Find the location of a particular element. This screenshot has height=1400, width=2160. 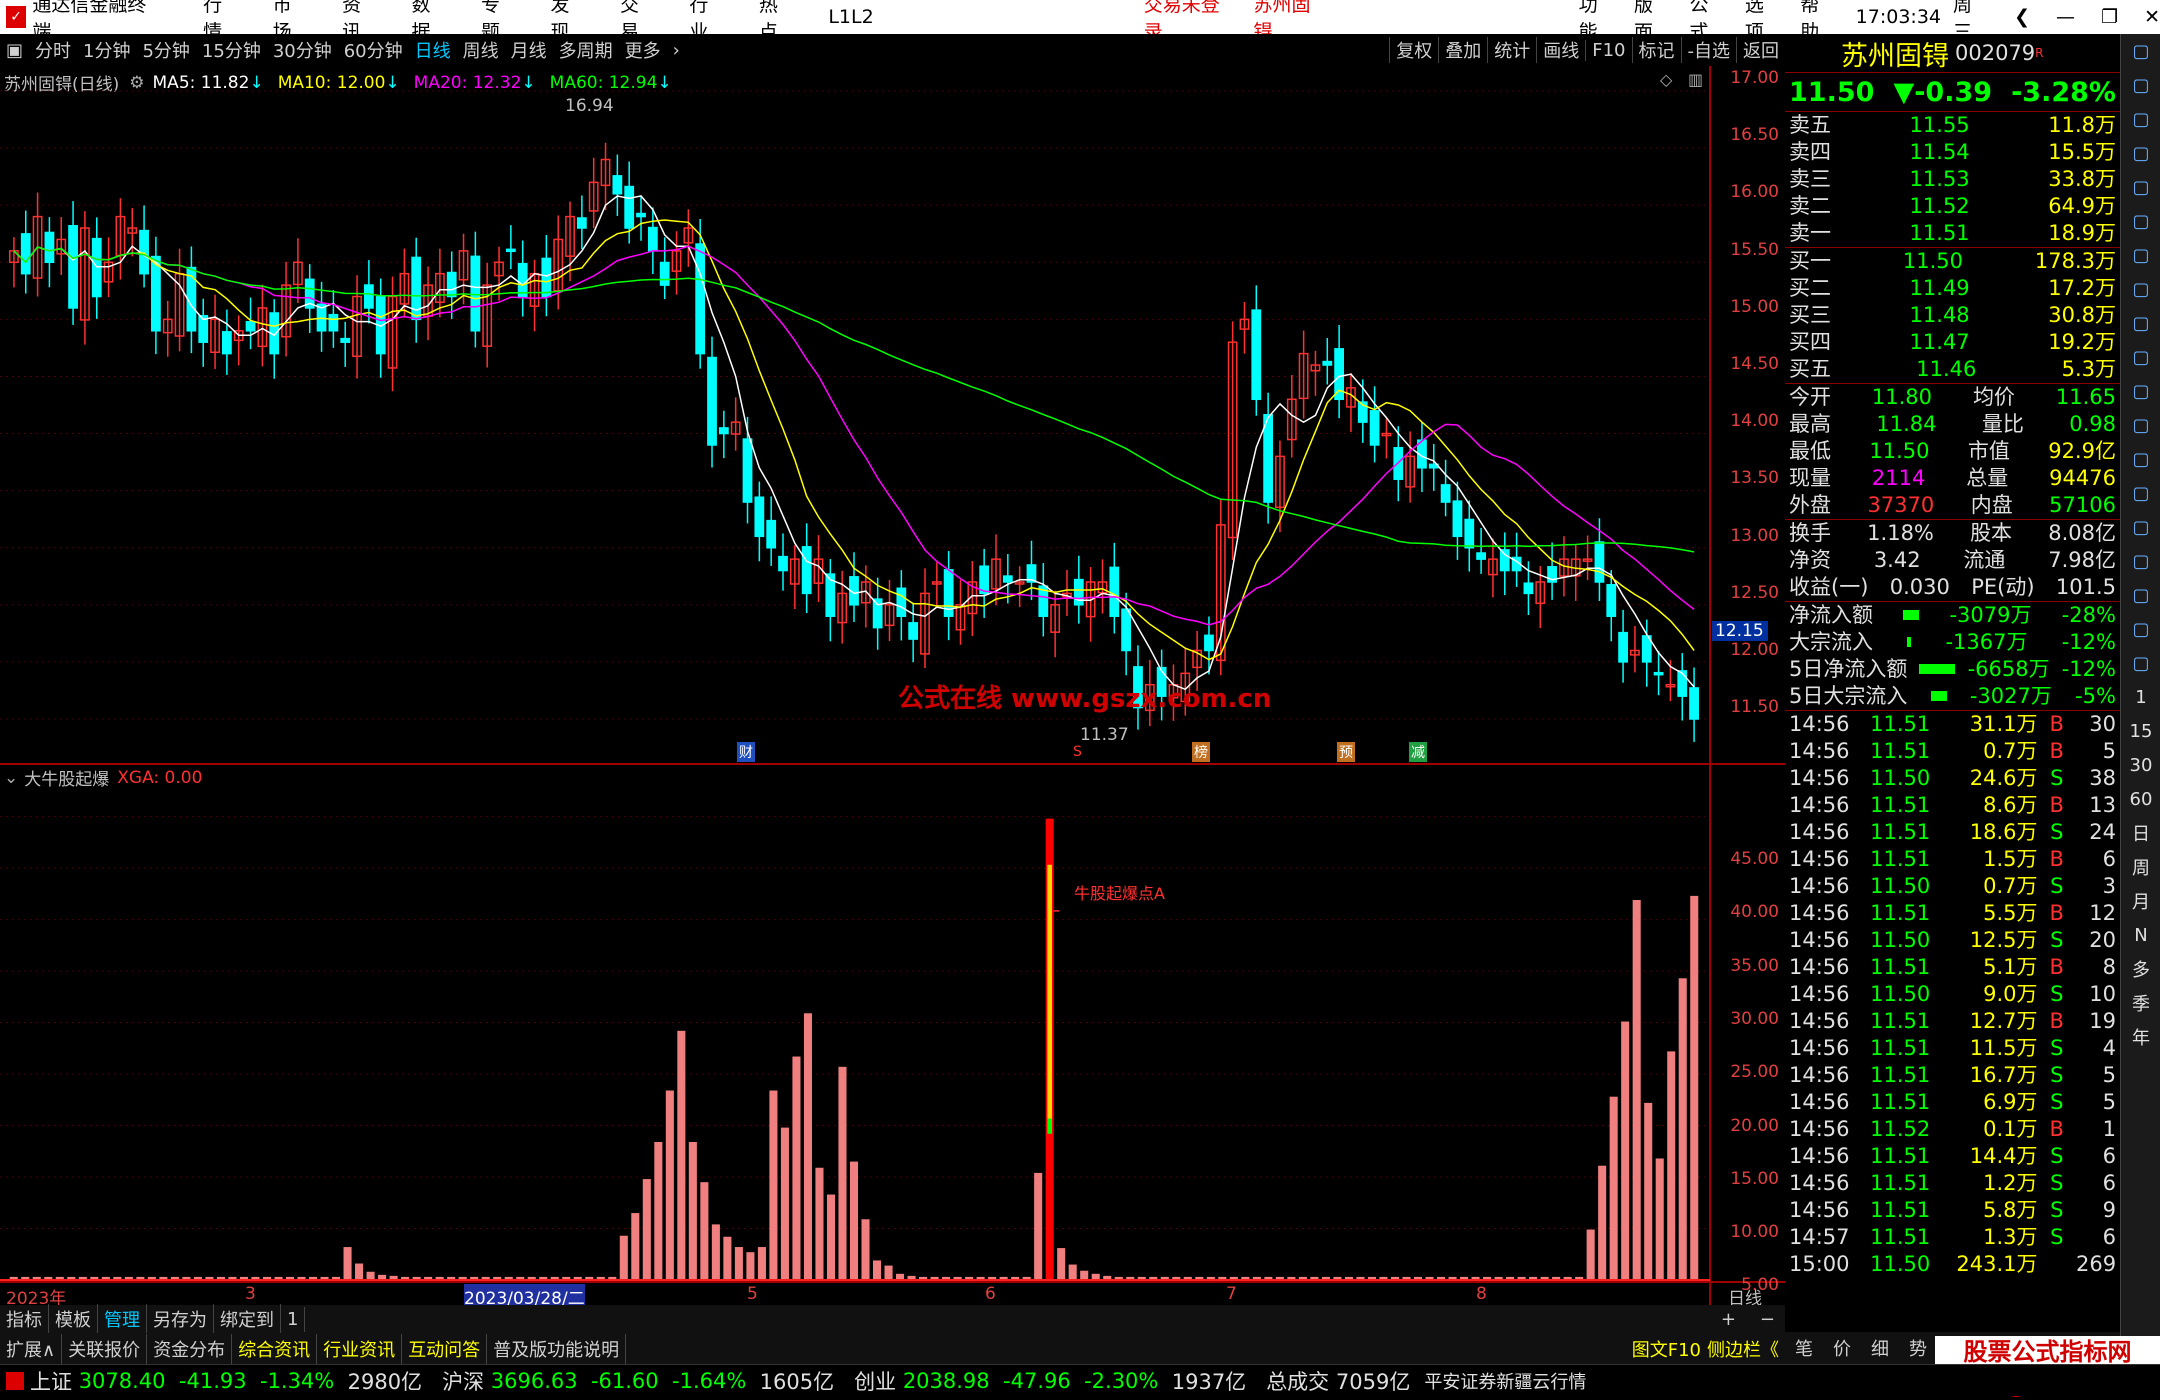

period-more: 更多 is located at coordinates (643, 50).